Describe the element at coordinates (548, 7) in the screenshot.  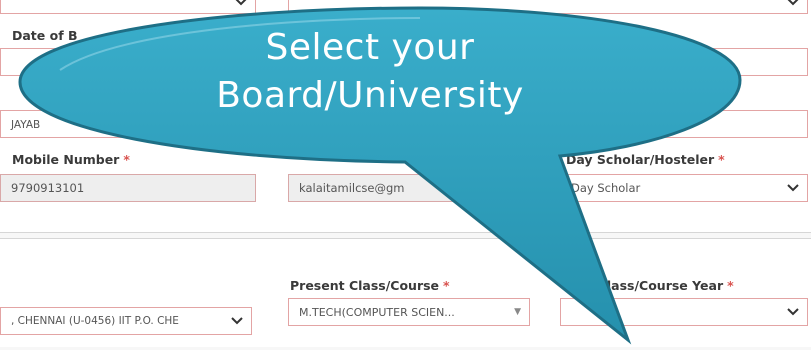
I see `university-select-partial` at that location.